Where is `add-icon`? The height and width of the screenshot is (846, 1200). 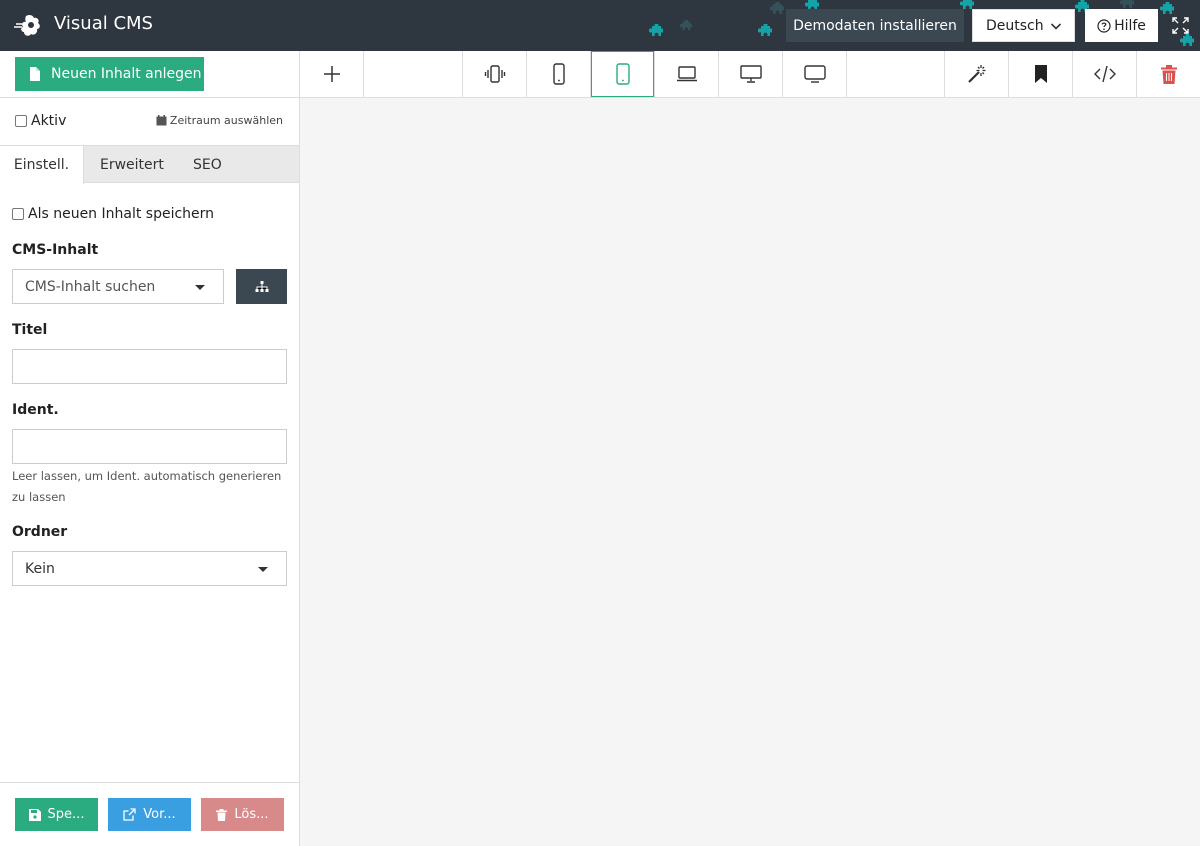
add-icon is located at coordinates (331, 74).